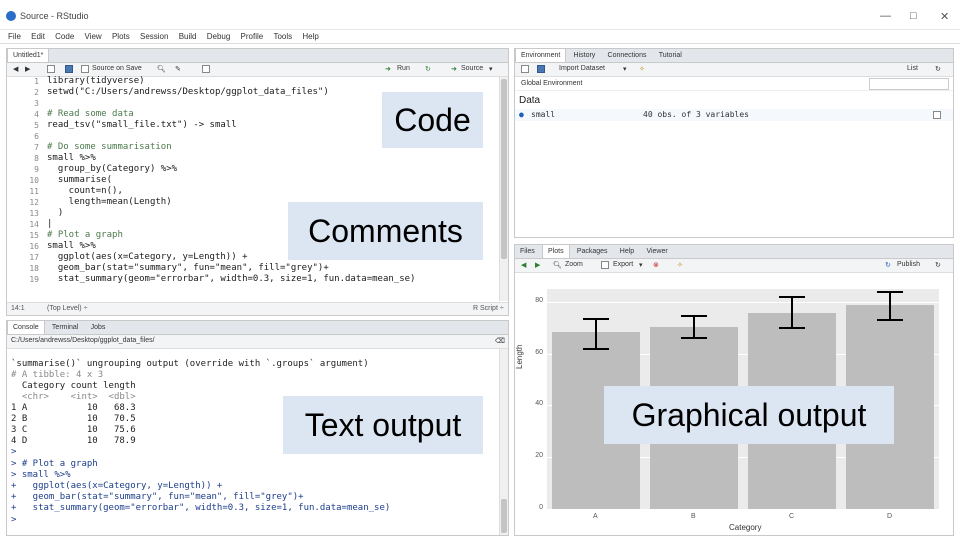 This screenshot has height=540, width=960. Describe the element at coordinates (670, 55) in the screenshot. I see `tab-tutorial: Tutorial` at that location.